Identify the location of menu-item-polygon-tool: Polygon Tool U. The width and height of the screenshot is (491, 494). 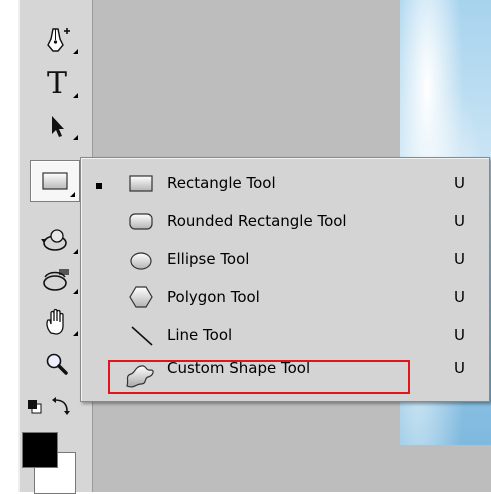
(285, 296).